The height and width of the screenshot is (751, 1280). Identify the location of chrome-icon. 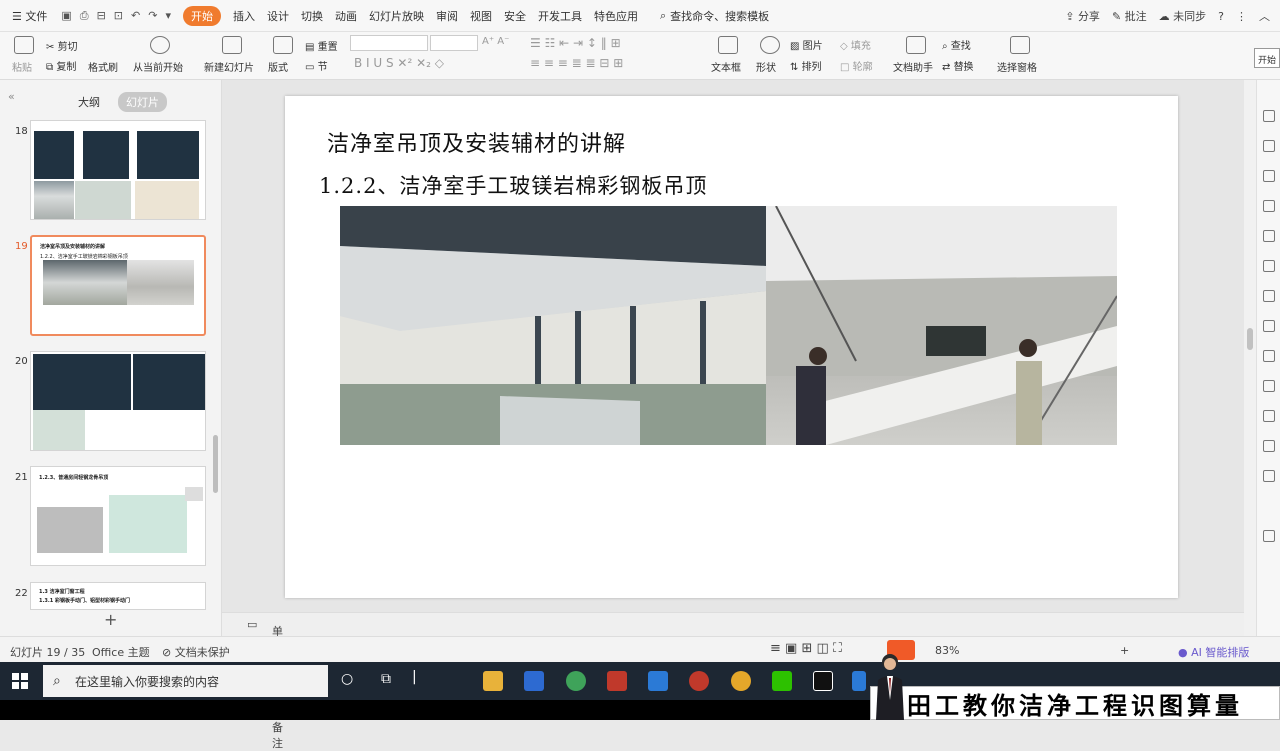
(741, 681).